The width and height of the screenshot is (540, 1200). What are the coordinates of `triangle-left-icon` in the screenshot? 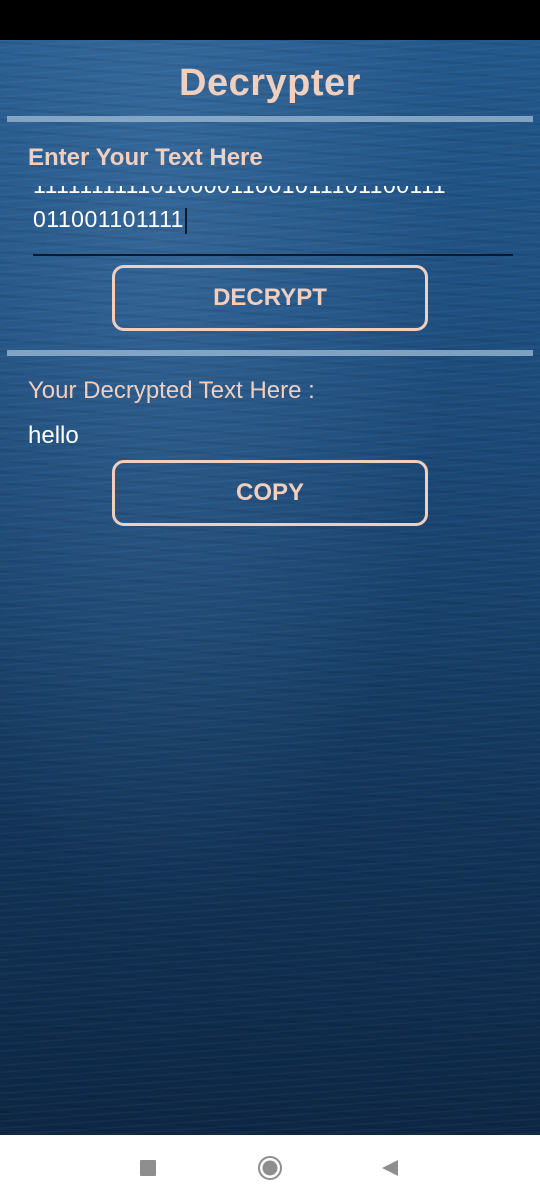 It's located at (390, 1167).